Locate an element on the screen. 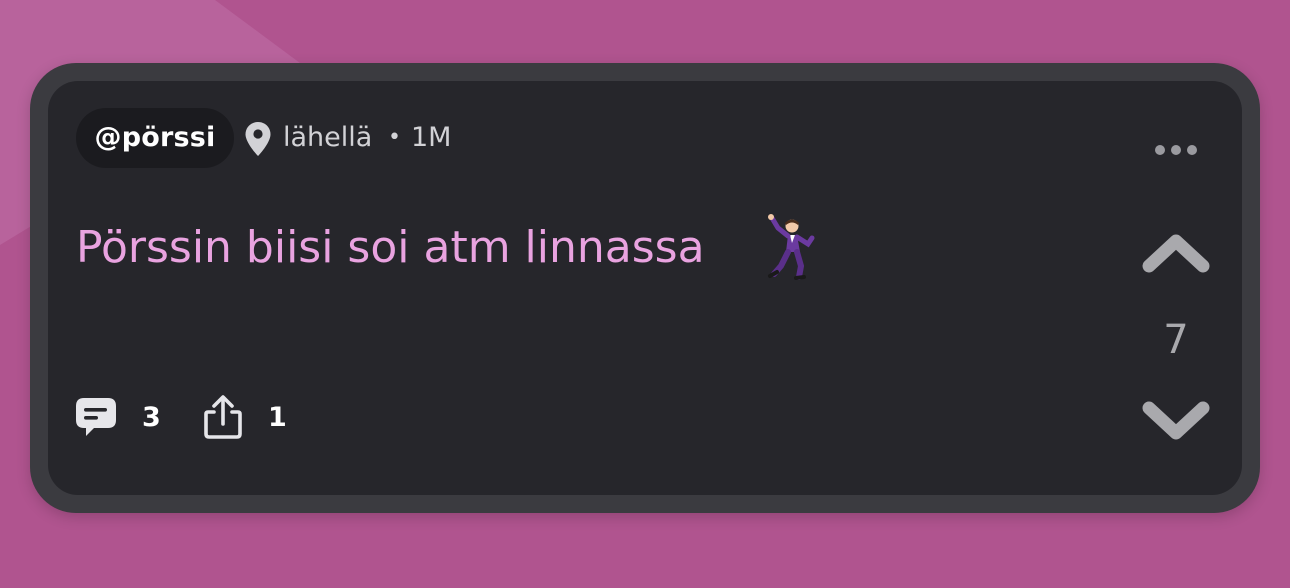  chevron-up-icon is located at coordinates (1176, 254).